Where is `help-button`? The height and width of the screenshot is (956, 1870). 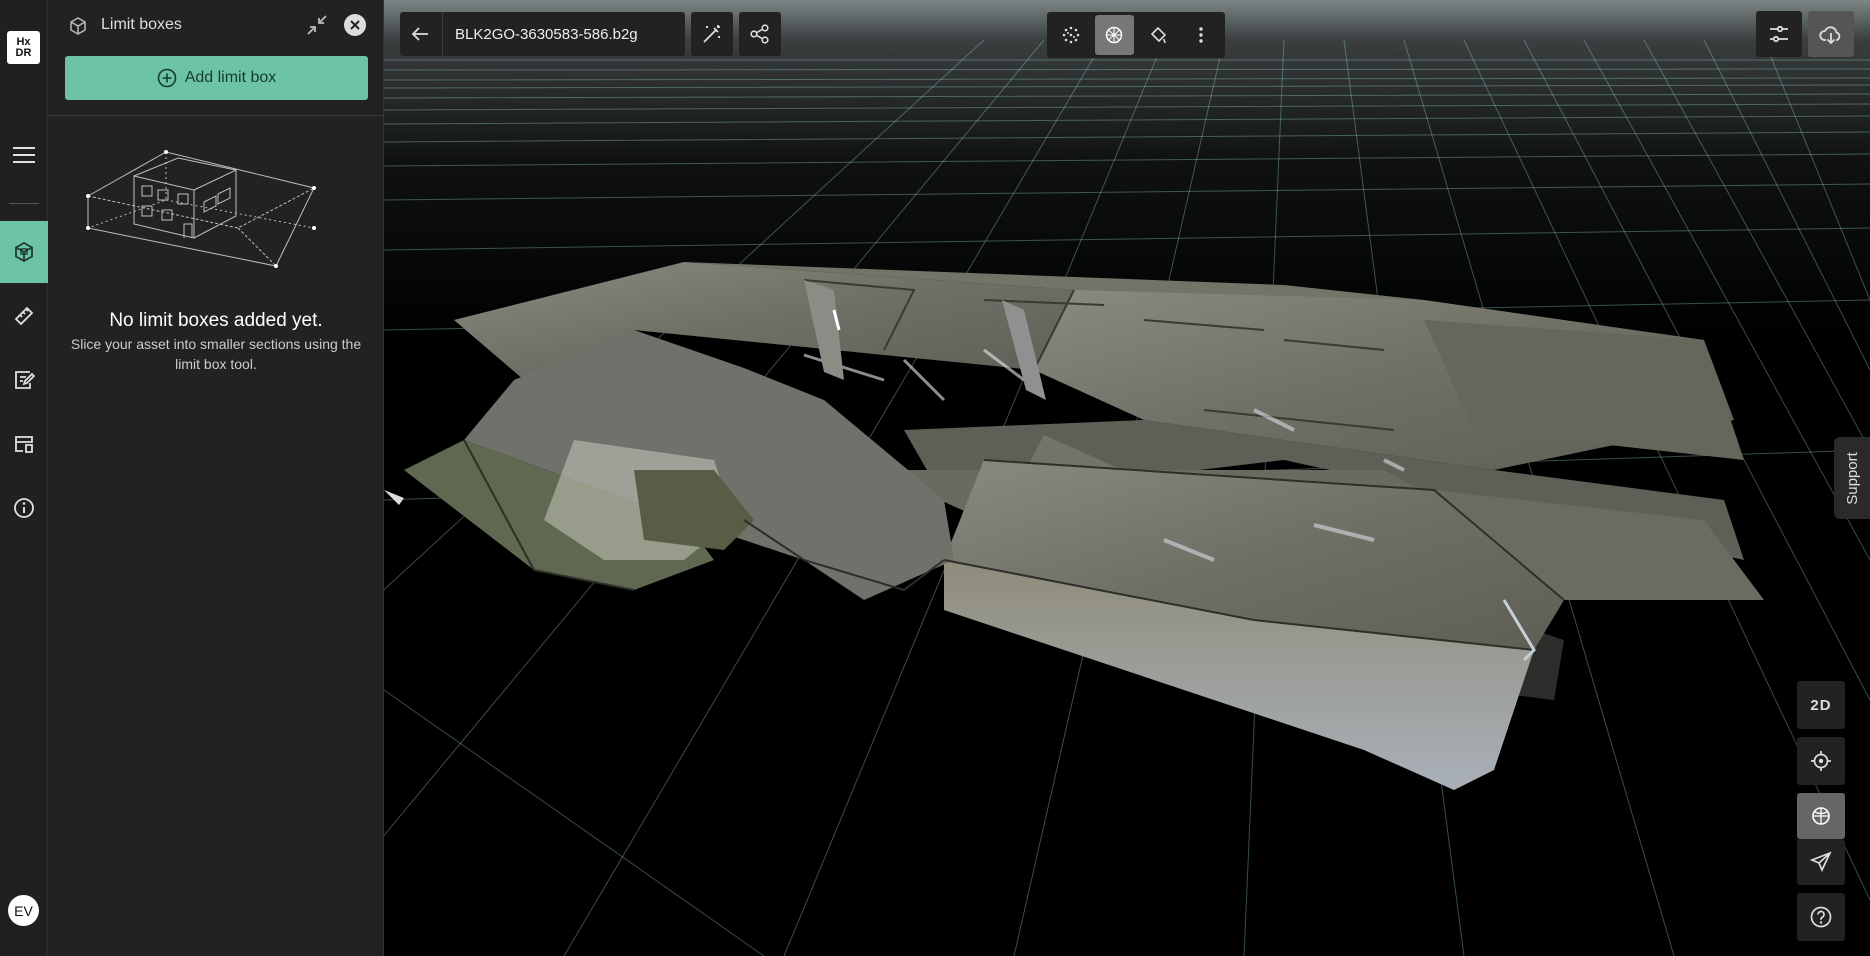 help-button is located at coordinates (1821, 917).